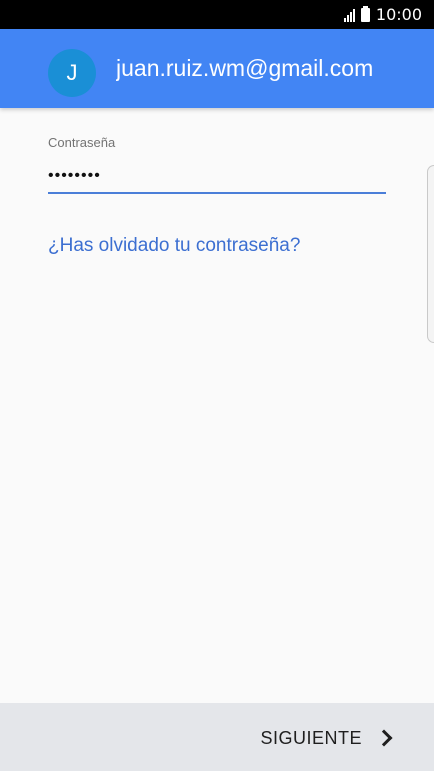 The height and width of the screenshot is (771, 434). I want to click on account-email: juan.ruiz.wm@gmail.com, so click(245, 68).